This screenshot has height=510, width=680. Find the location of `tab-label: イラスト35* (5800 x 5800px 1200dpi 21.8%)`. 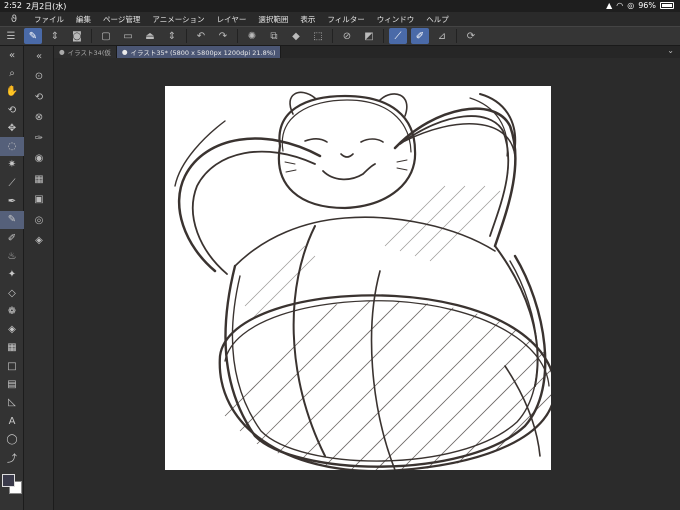

tab-label: イラスト35* (5800 x 5800px 1200dpi 21.8%) is located at coordinates (203, 53).